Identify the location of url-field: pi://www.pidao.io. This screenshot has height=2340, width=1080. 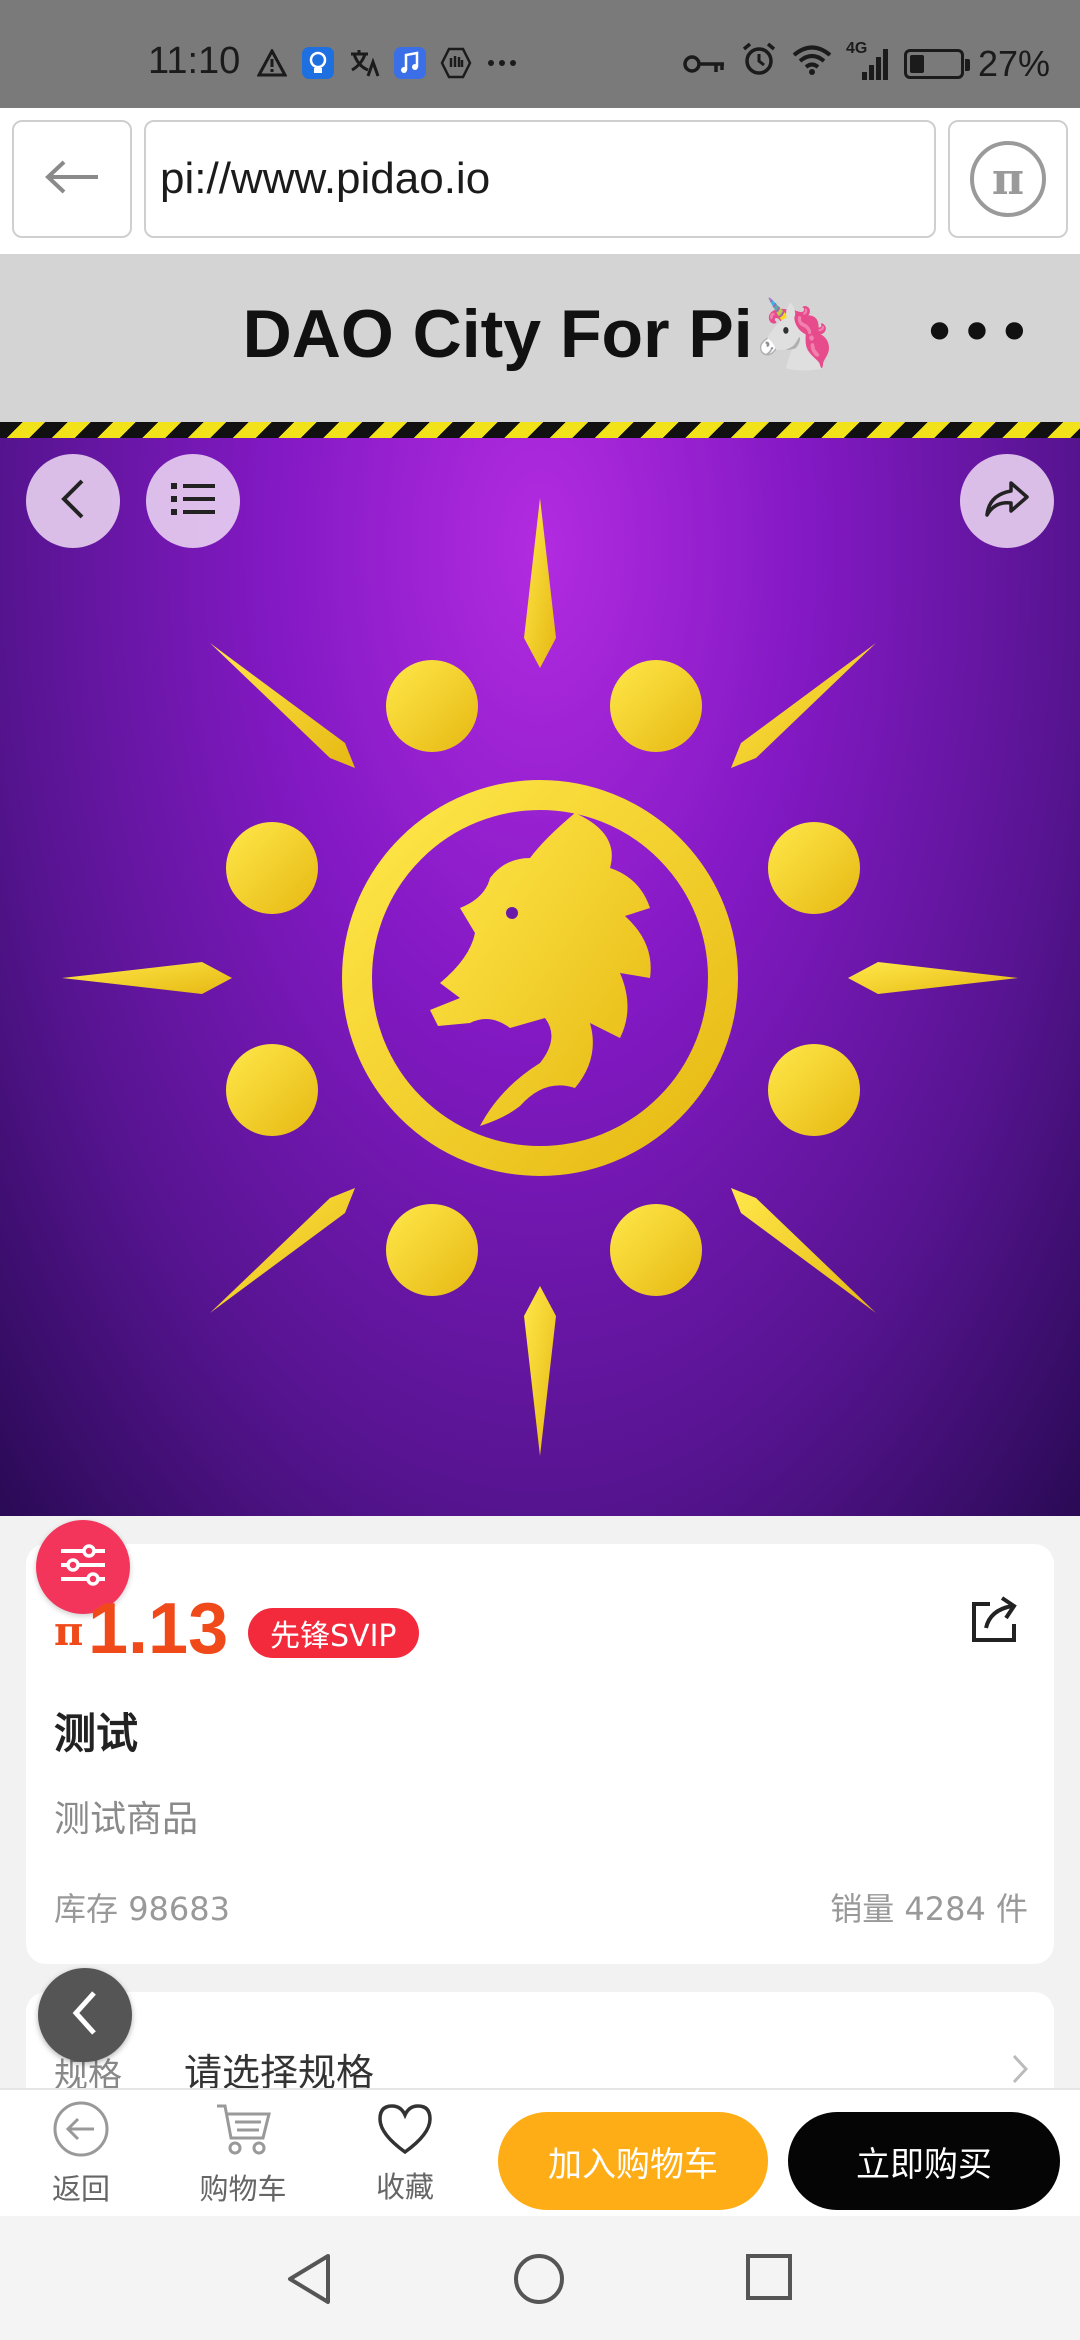
(540, 179).